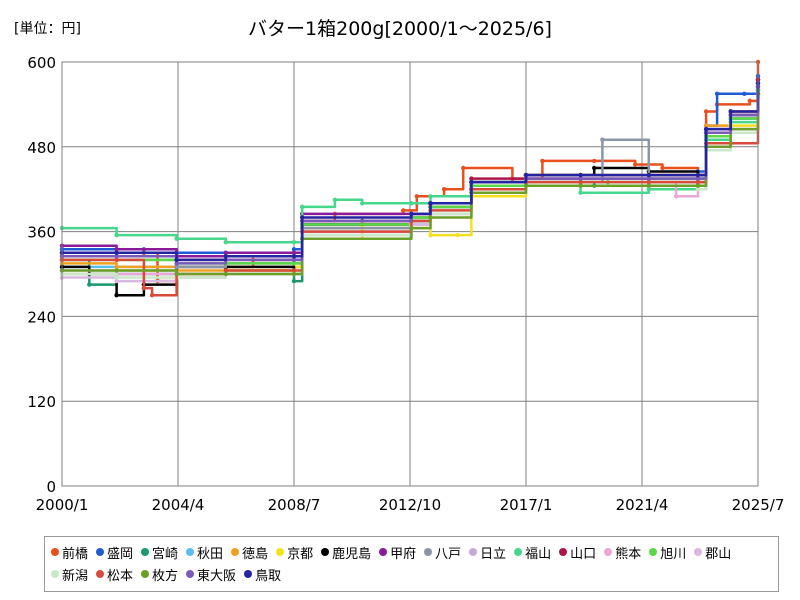 This screenshot has width=800, height=600. I want to click on legend-item: 熊本, so click(622, 552).